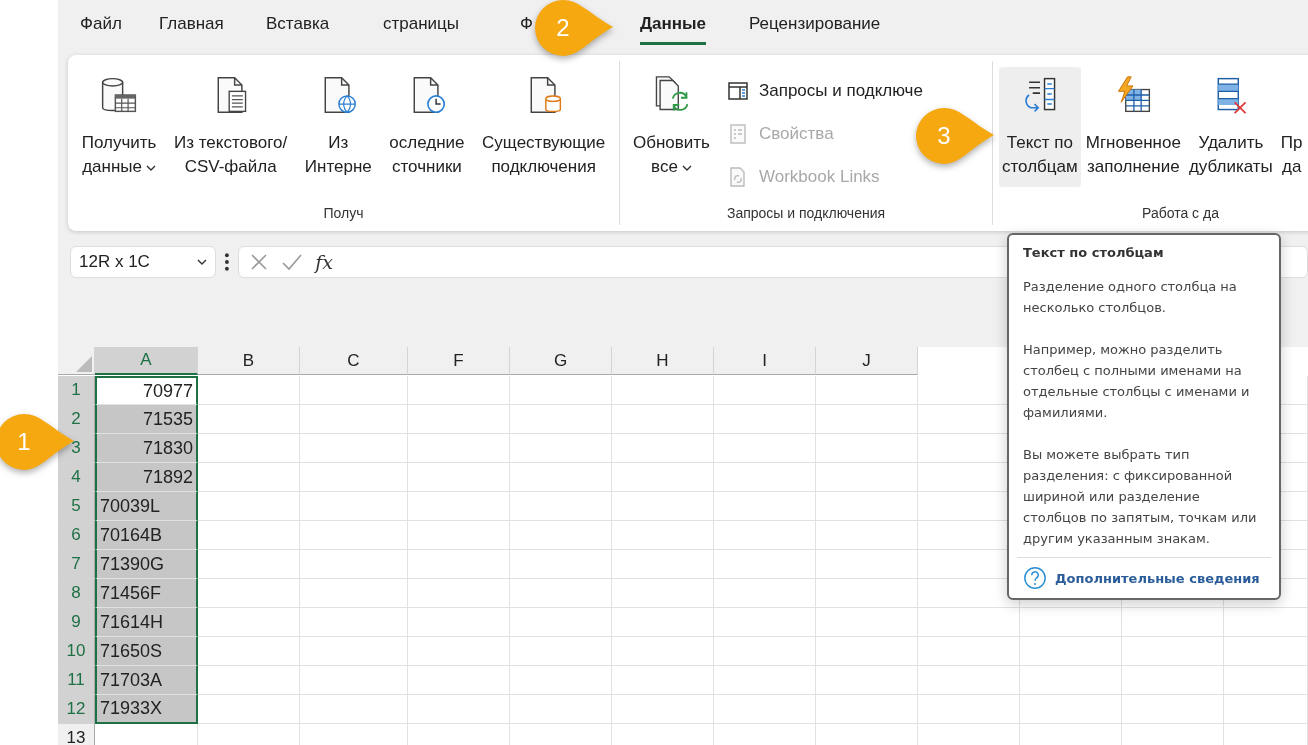 The height and width of the screenshot is (745, 1308). I want to click on help-link: Дополнительные сведения, so click(1157, 578).